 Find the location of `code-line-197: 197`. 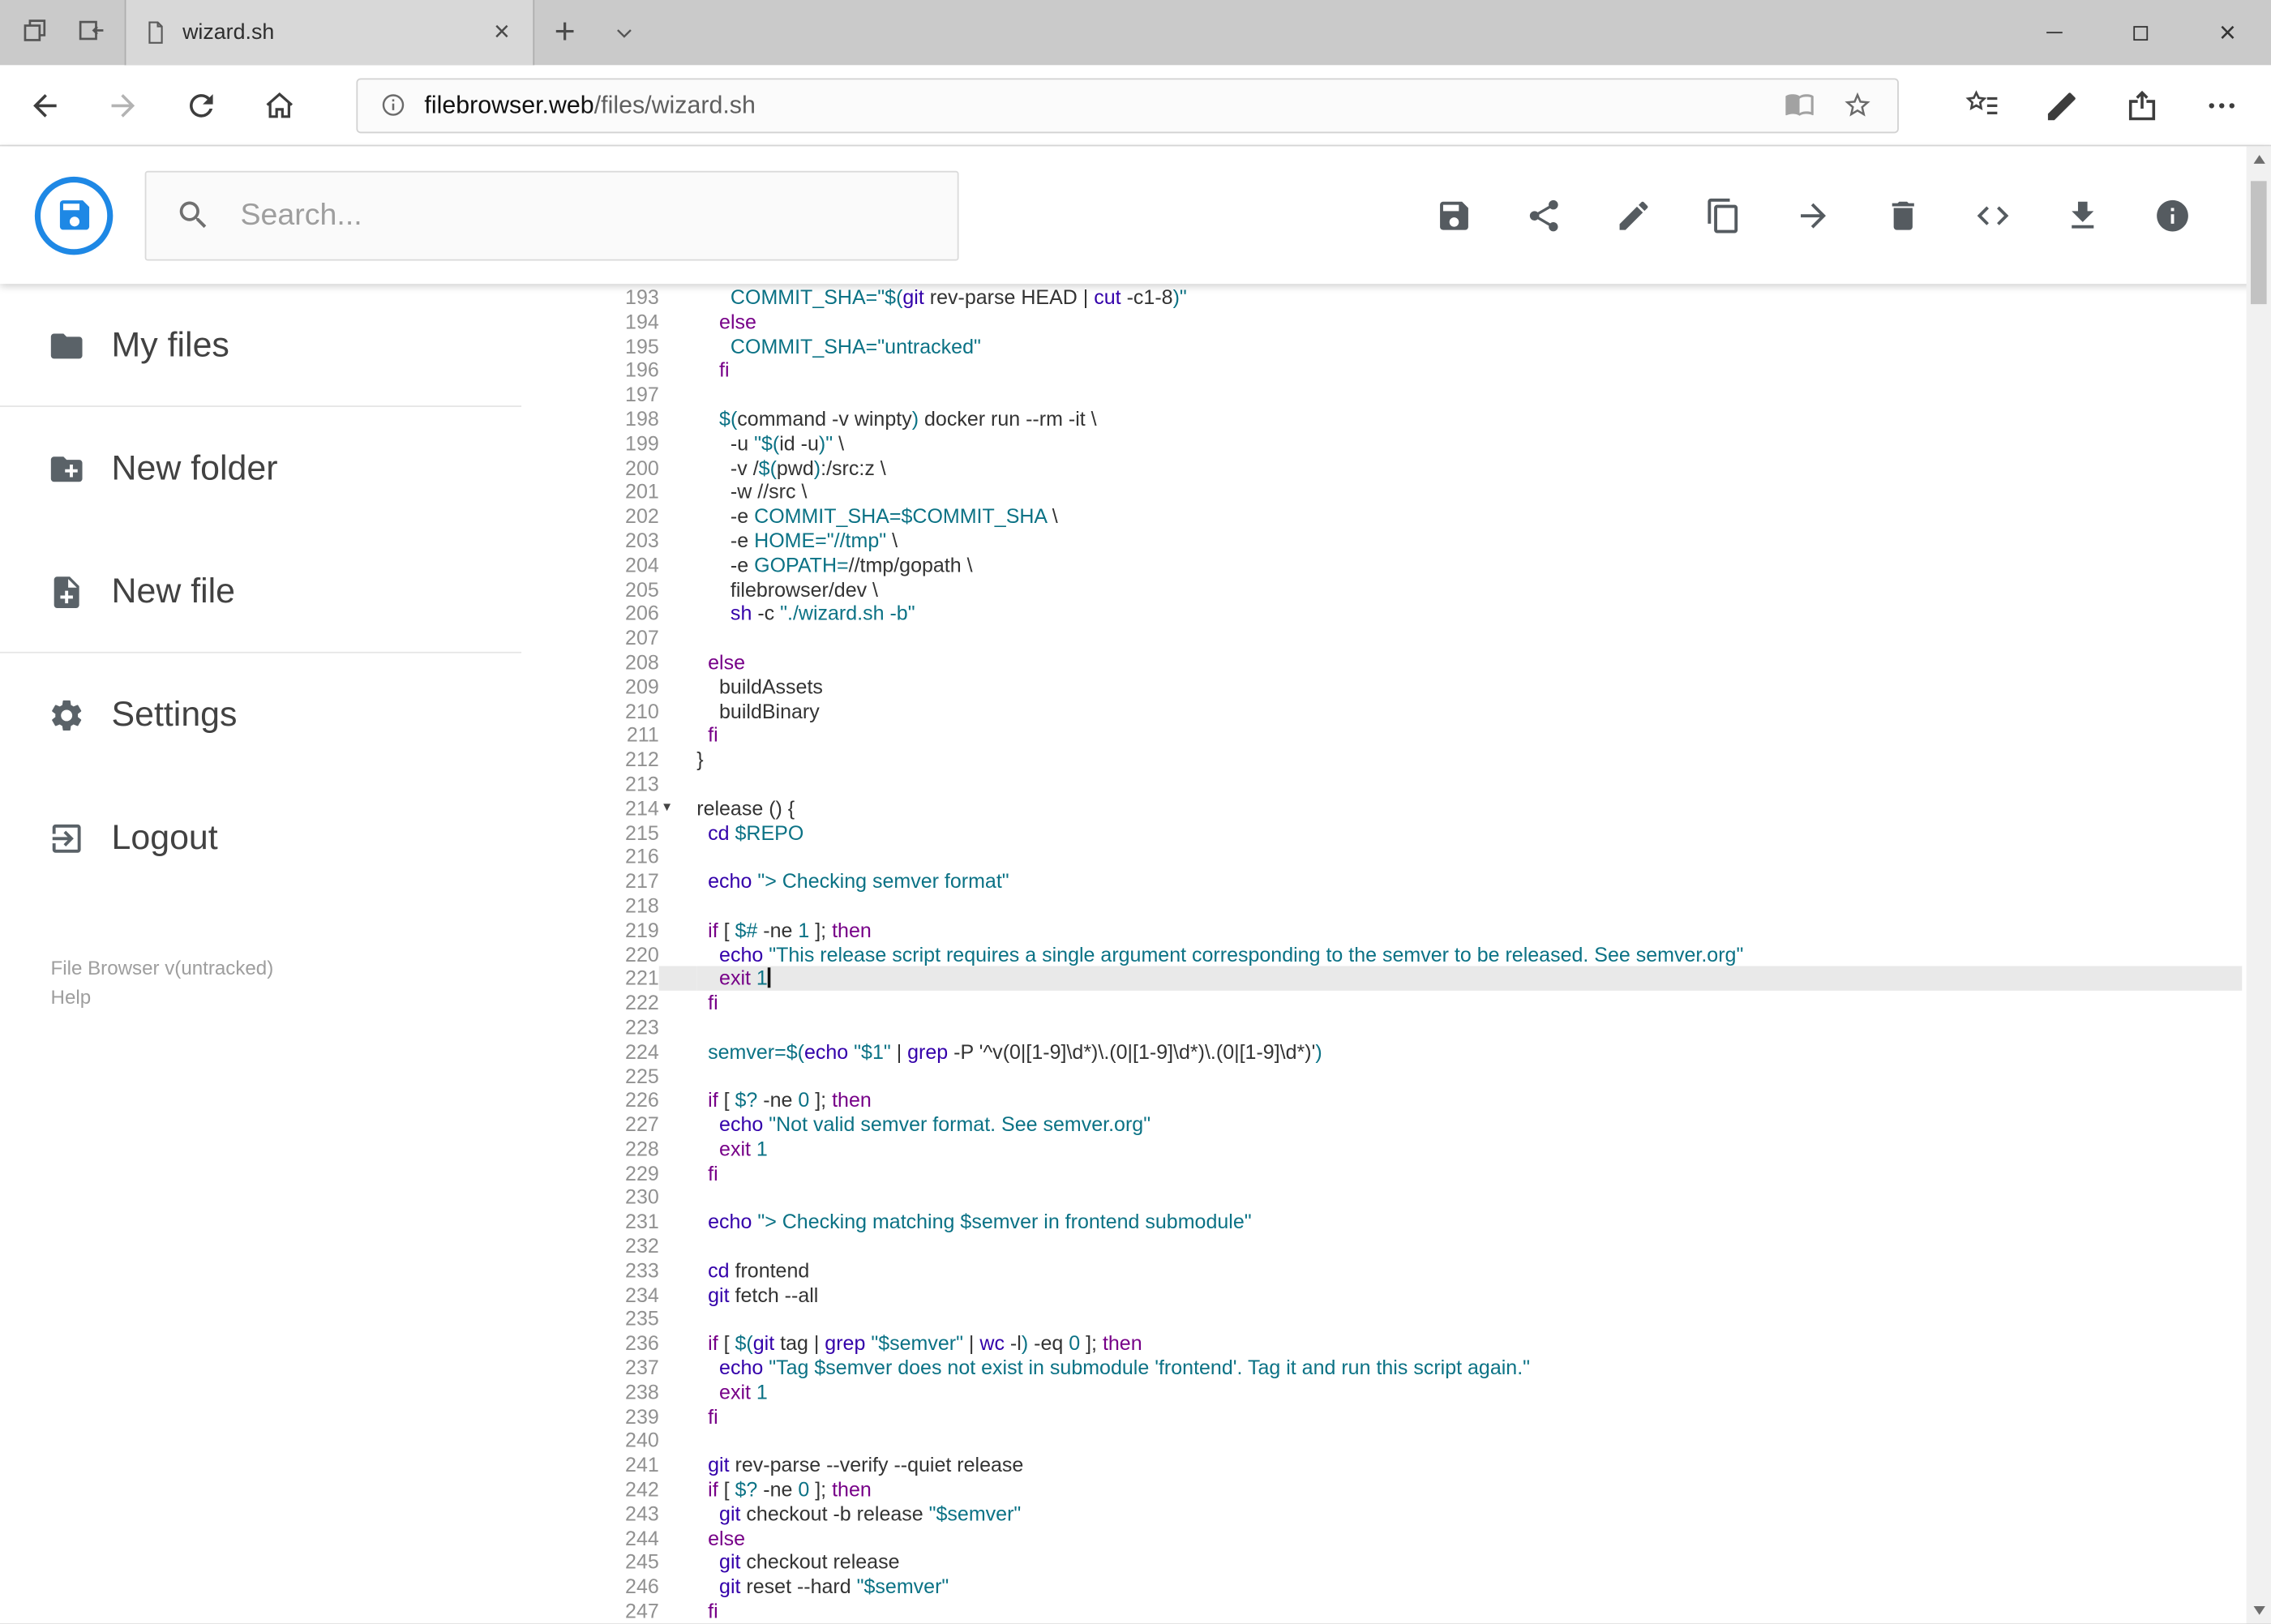

code-line-197: 197 is located at coordinates (1412, 394).